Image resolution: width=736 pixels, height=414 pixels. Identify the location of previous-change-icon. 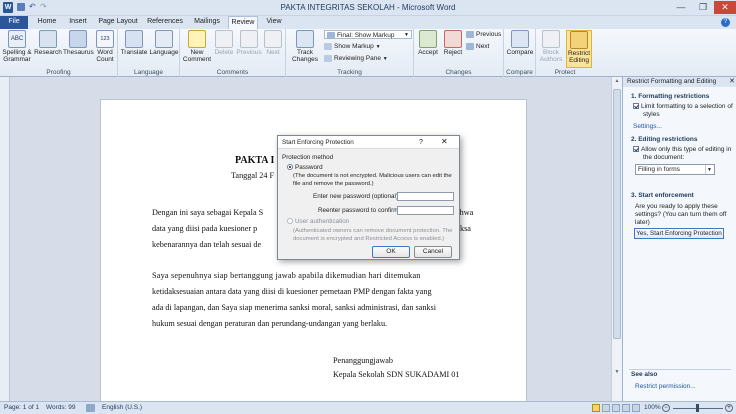
(470, 34).